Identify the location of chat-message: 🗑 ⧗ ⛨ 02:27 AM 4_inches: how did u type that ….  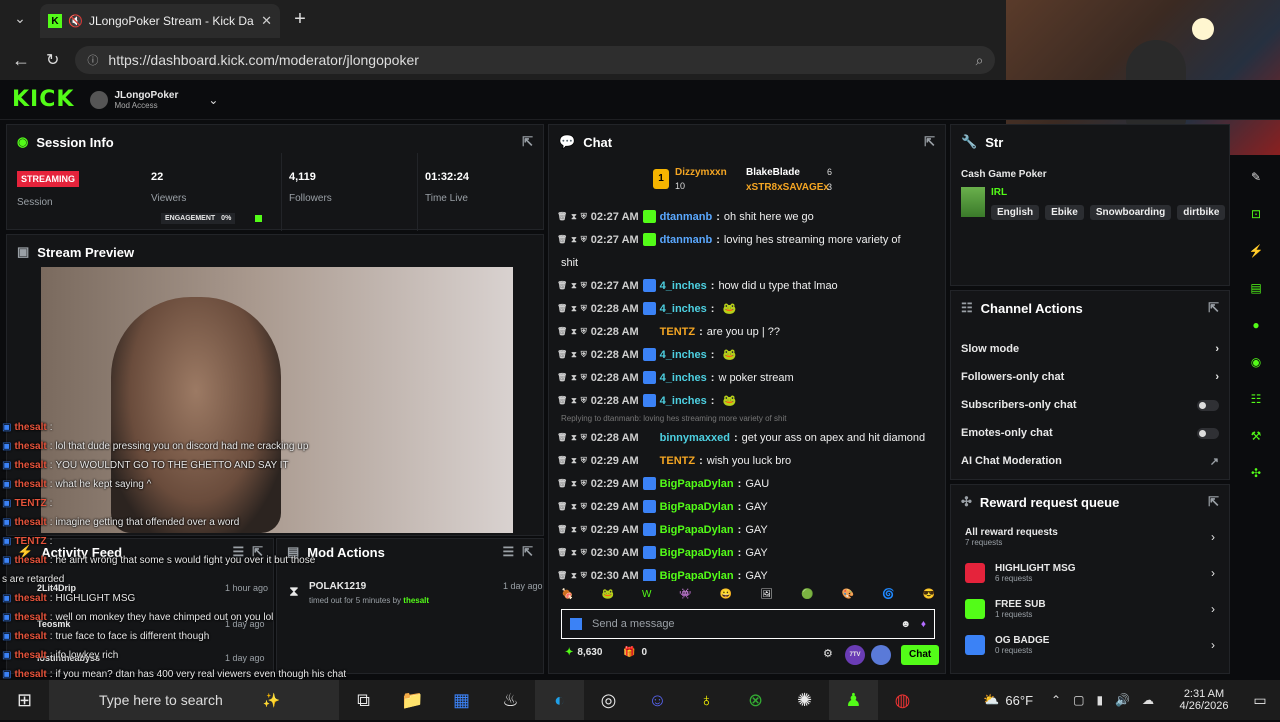
(747, 285).